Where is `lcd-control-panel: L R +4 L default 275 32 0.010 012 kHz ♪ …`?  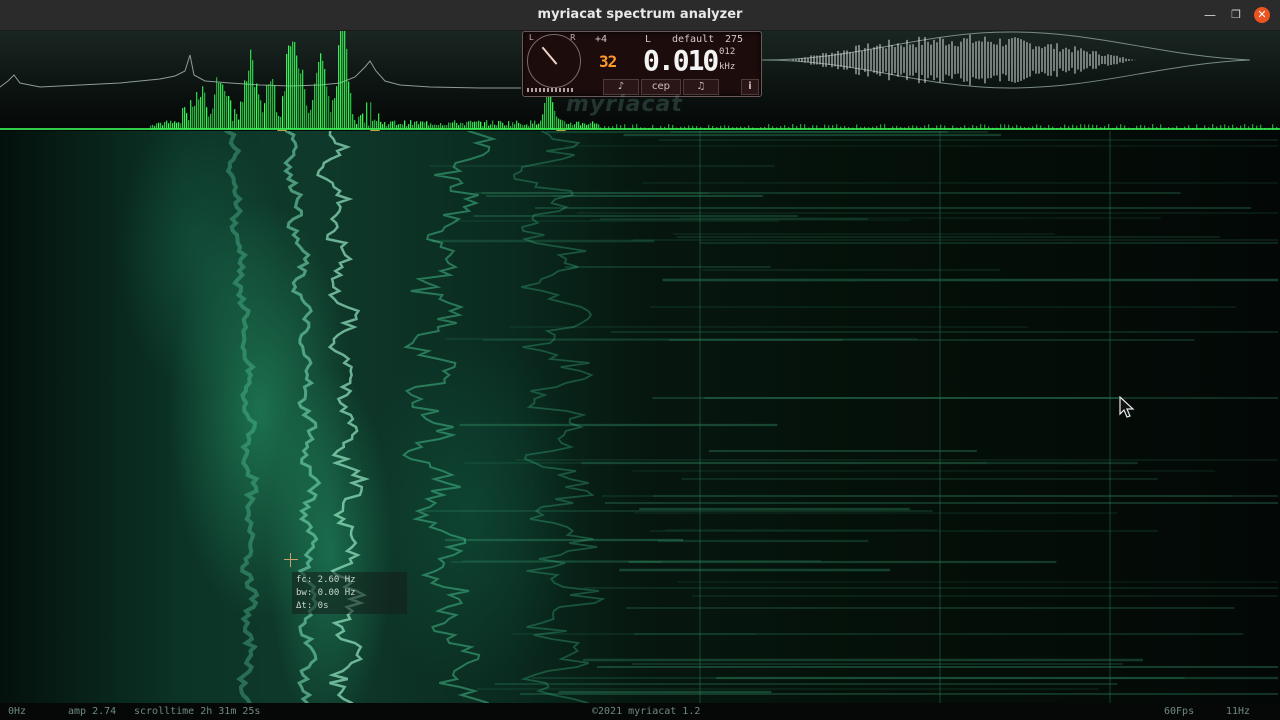 lcd-control-panel: L R +4 L default 275 32 0.010 012 kHz ♪ … is located at coordinates (642, 64).